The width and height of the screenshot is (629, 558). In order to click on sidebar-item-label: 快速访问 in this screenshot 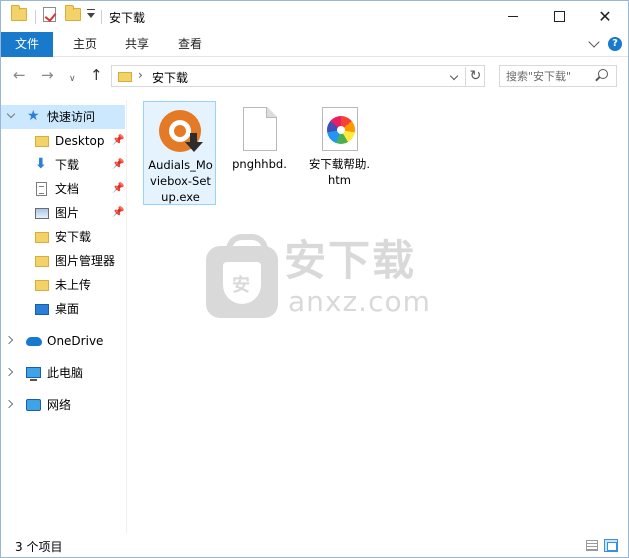, I will do `click(71, 117)`.